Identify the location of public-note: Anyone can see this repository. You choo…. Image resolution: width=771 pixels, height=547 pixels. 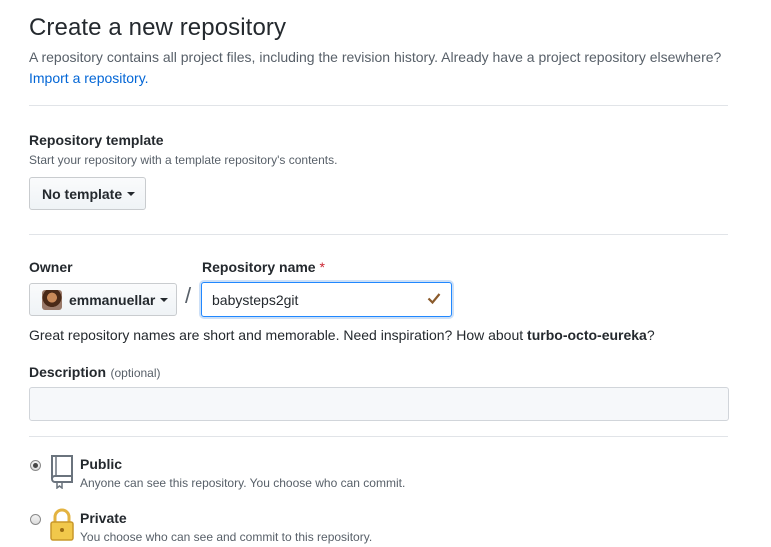
(243, 483).